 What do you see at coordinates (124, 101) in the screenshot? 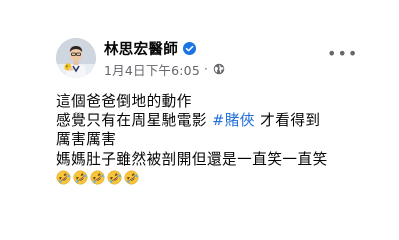
I see `post-line-1: 這個爸爸倒地的動作` at bounding box center [124, 101].